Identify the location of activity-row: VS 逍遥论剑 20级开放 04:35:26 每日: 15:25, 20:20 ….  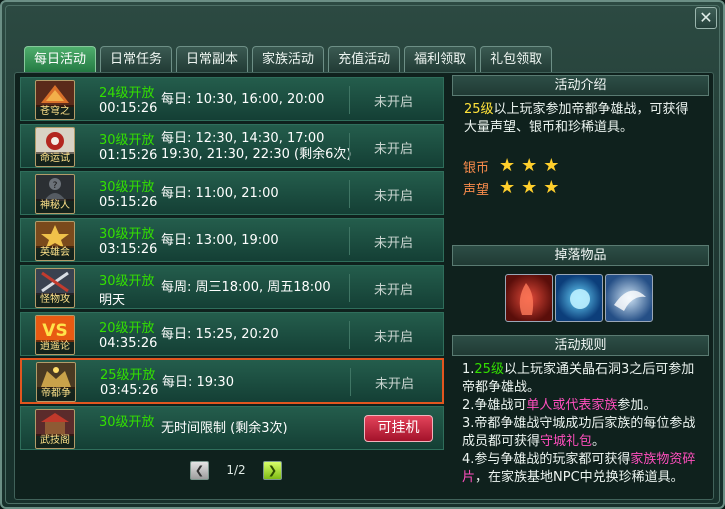
(232, 334).